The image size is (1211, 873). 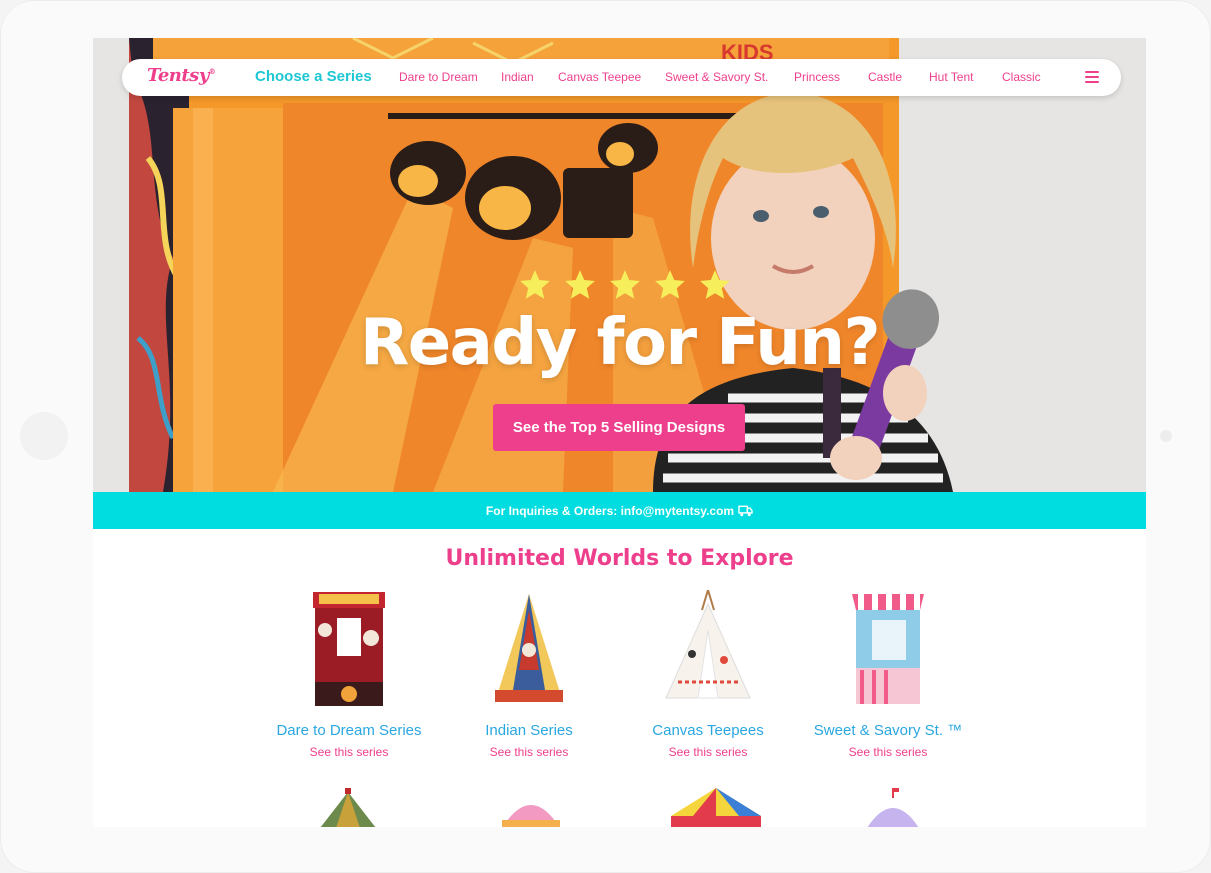 I want to click on series-card-canvas-teepees: Canvas Teepees See this series, so click(x=708, y=674).